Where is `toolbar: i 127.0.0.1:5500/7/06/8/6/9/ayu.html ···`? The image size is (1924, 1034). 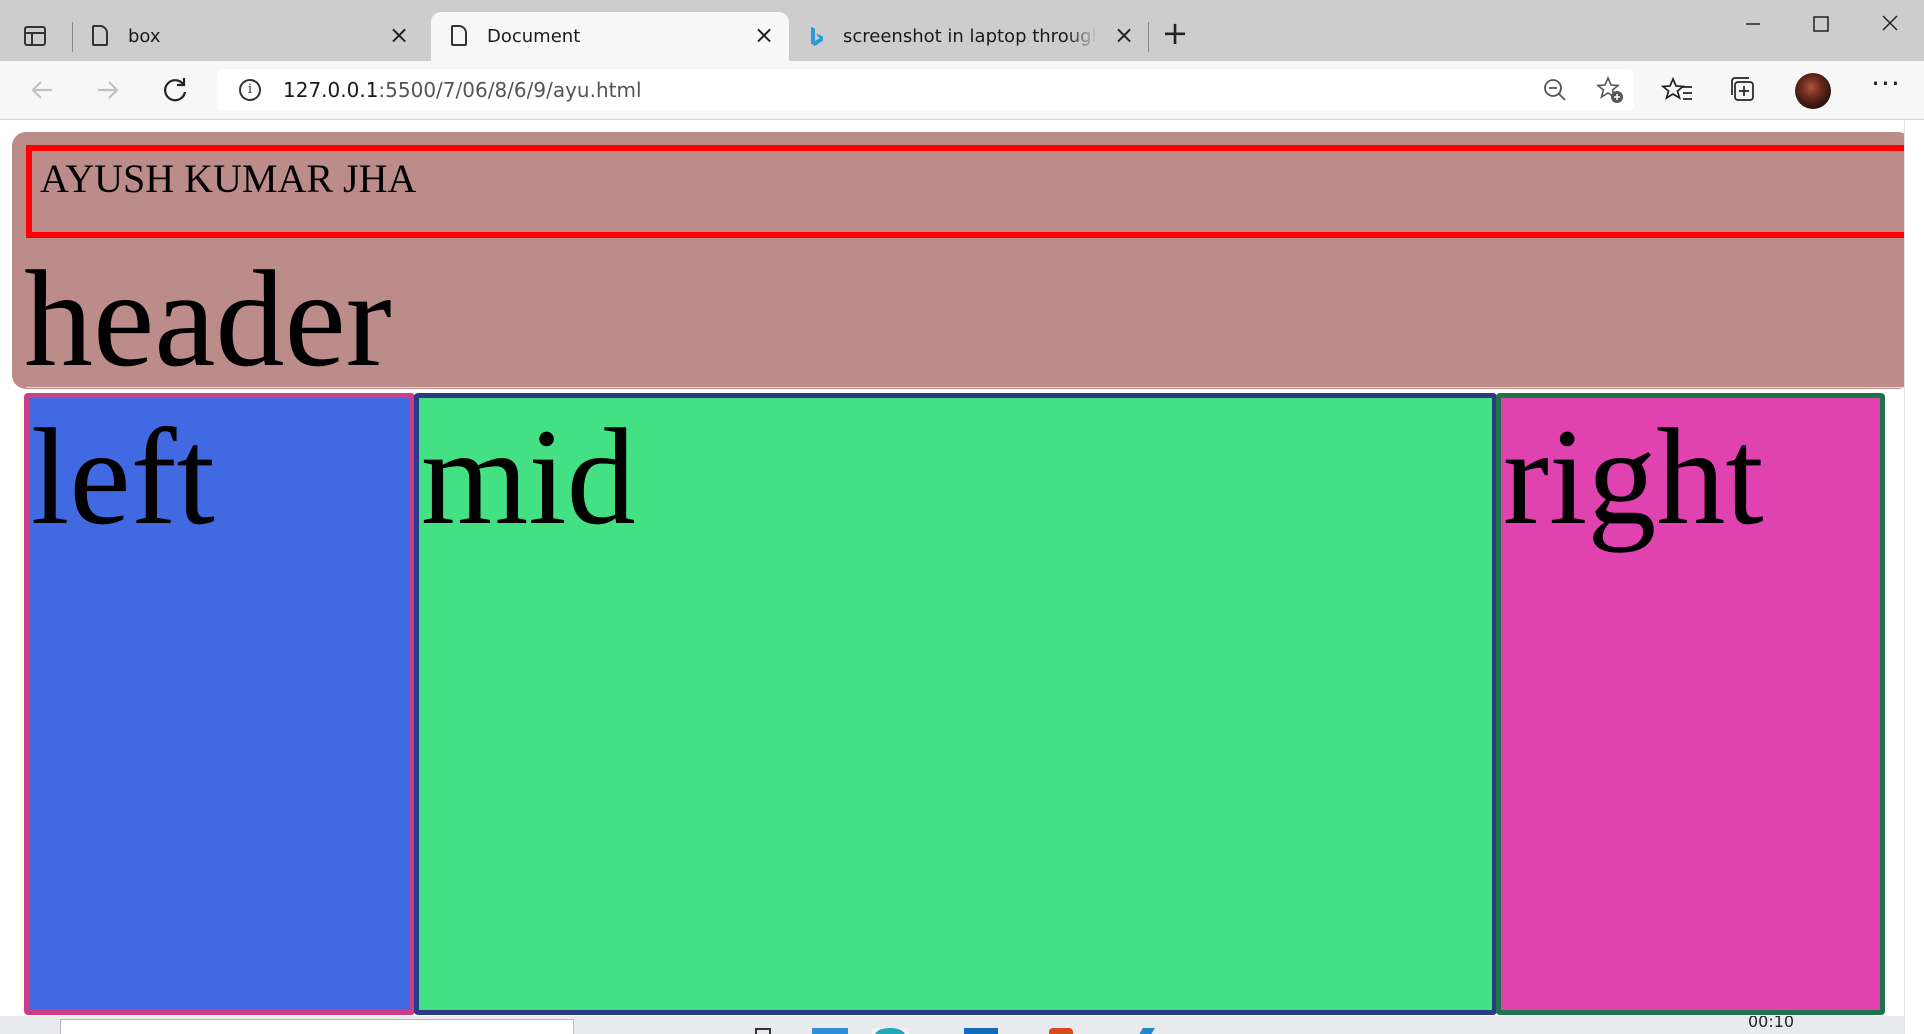
toolbar: i 127.0.0.1:5500/7/06/8/6/9/ayu.html ··· is located at coordinates (962, 90).